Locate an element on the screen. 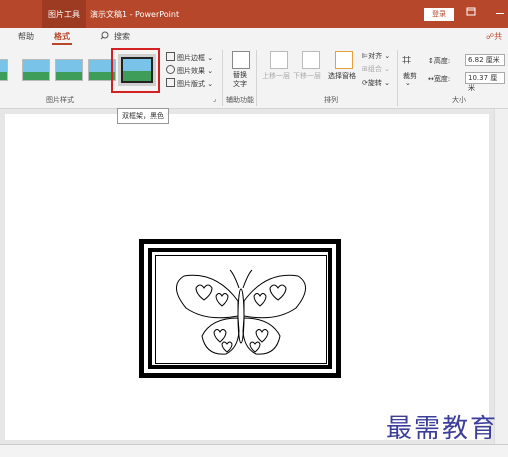 The width and height of the screenshot is (508, 457). share-button: ☍共 is located at coordinates (494, 36).